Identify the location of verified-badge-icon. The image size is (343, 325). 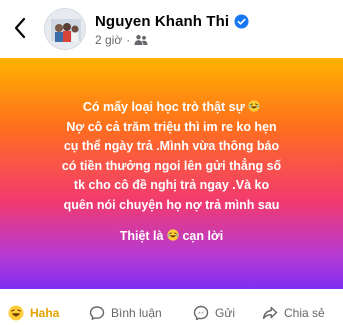
(241, 21).